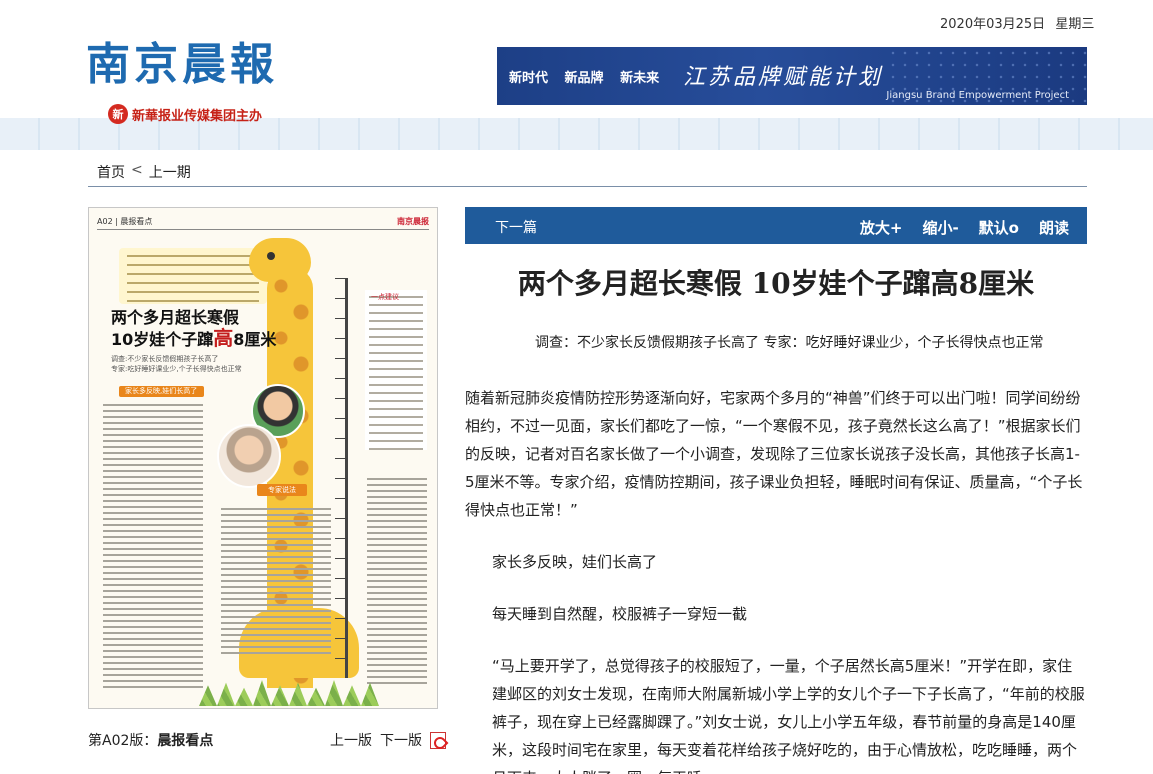 The height and width of the screenshot is (774, 1153). I want to click on banner-slogan: 新未来, so click(640, 78).